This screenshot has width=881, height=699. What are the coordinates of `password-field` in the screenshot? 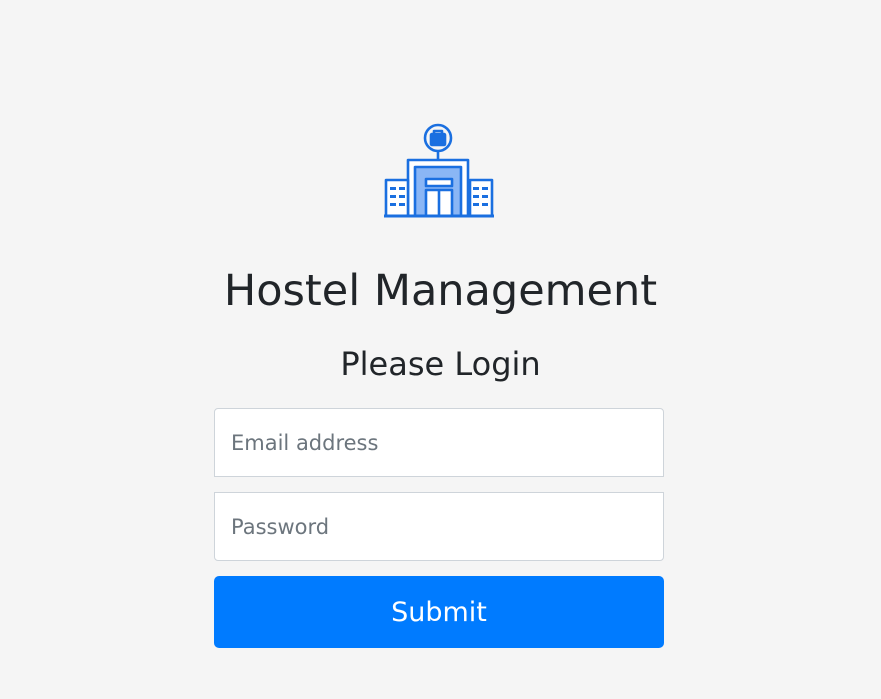 It's located at (439, 526).